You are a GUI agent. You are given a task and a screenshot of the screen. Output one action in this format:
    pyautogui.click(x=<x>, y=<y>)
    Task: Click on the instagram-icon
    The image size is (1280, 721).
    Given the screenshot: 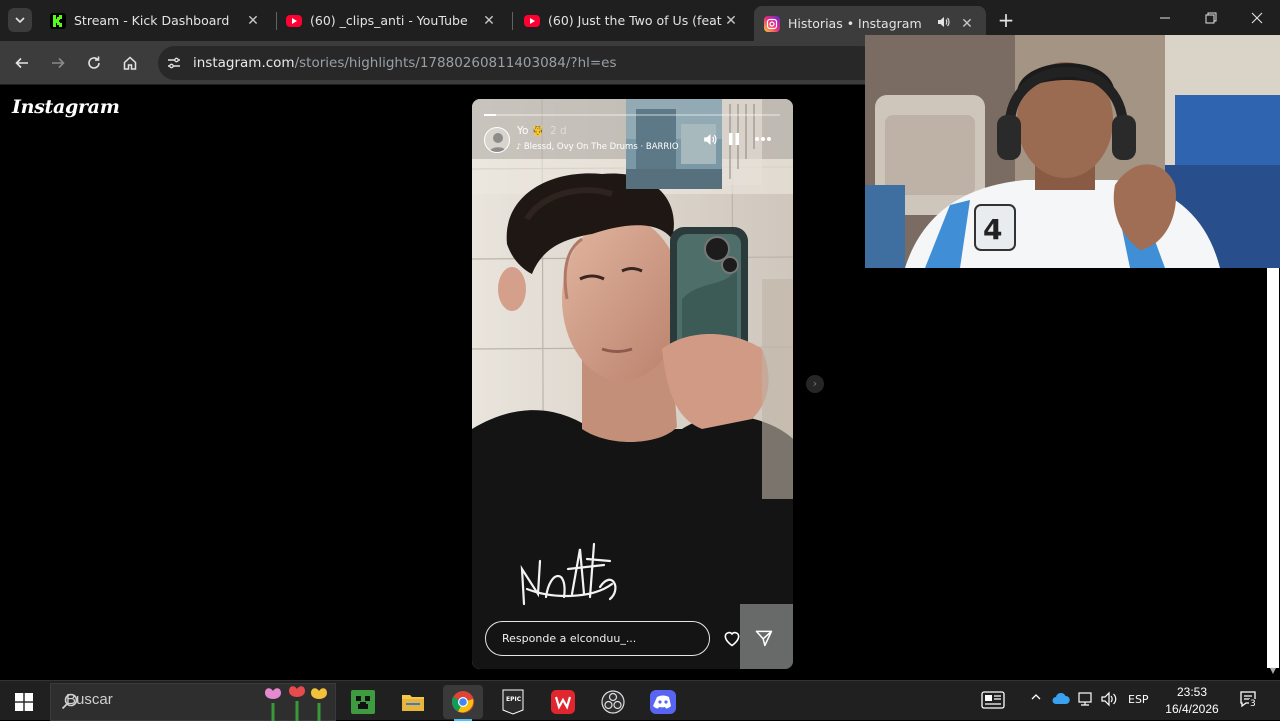 What is the action you would take?
    pyautogui.click(x=772, y=23)
    